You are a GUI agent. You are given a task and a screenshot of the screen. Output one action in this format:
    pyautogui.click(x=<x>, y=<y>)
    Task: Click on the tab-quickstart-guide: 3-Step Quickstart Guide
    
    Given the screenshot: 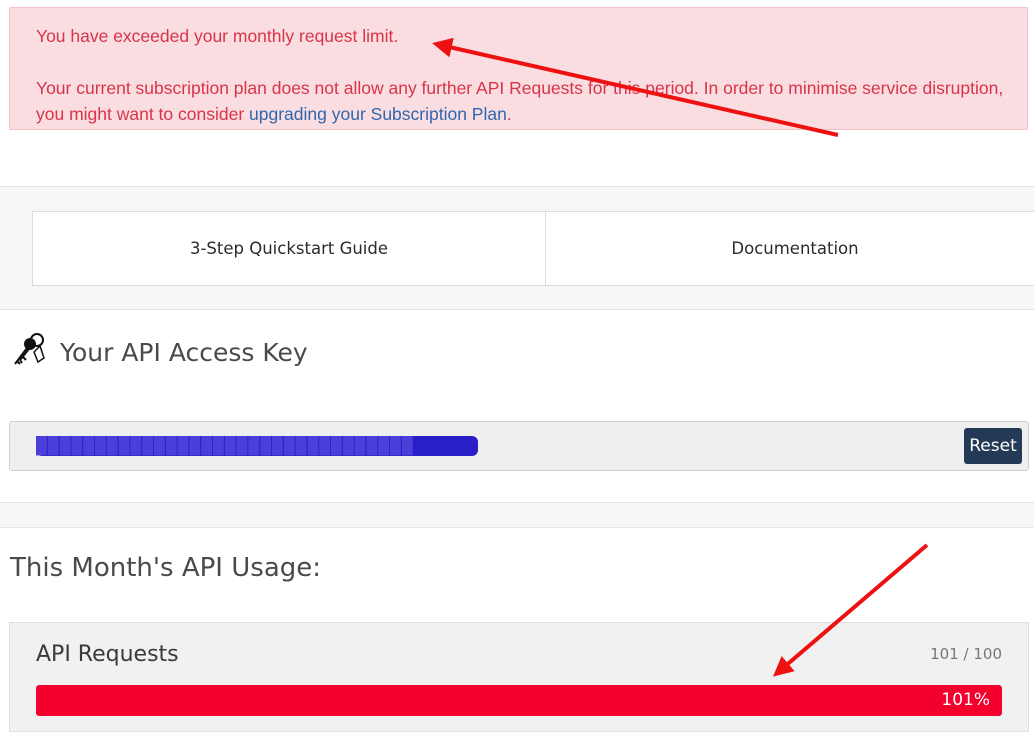 What is the action you would take?
    pyautogui.click(x=289, y=248)
    